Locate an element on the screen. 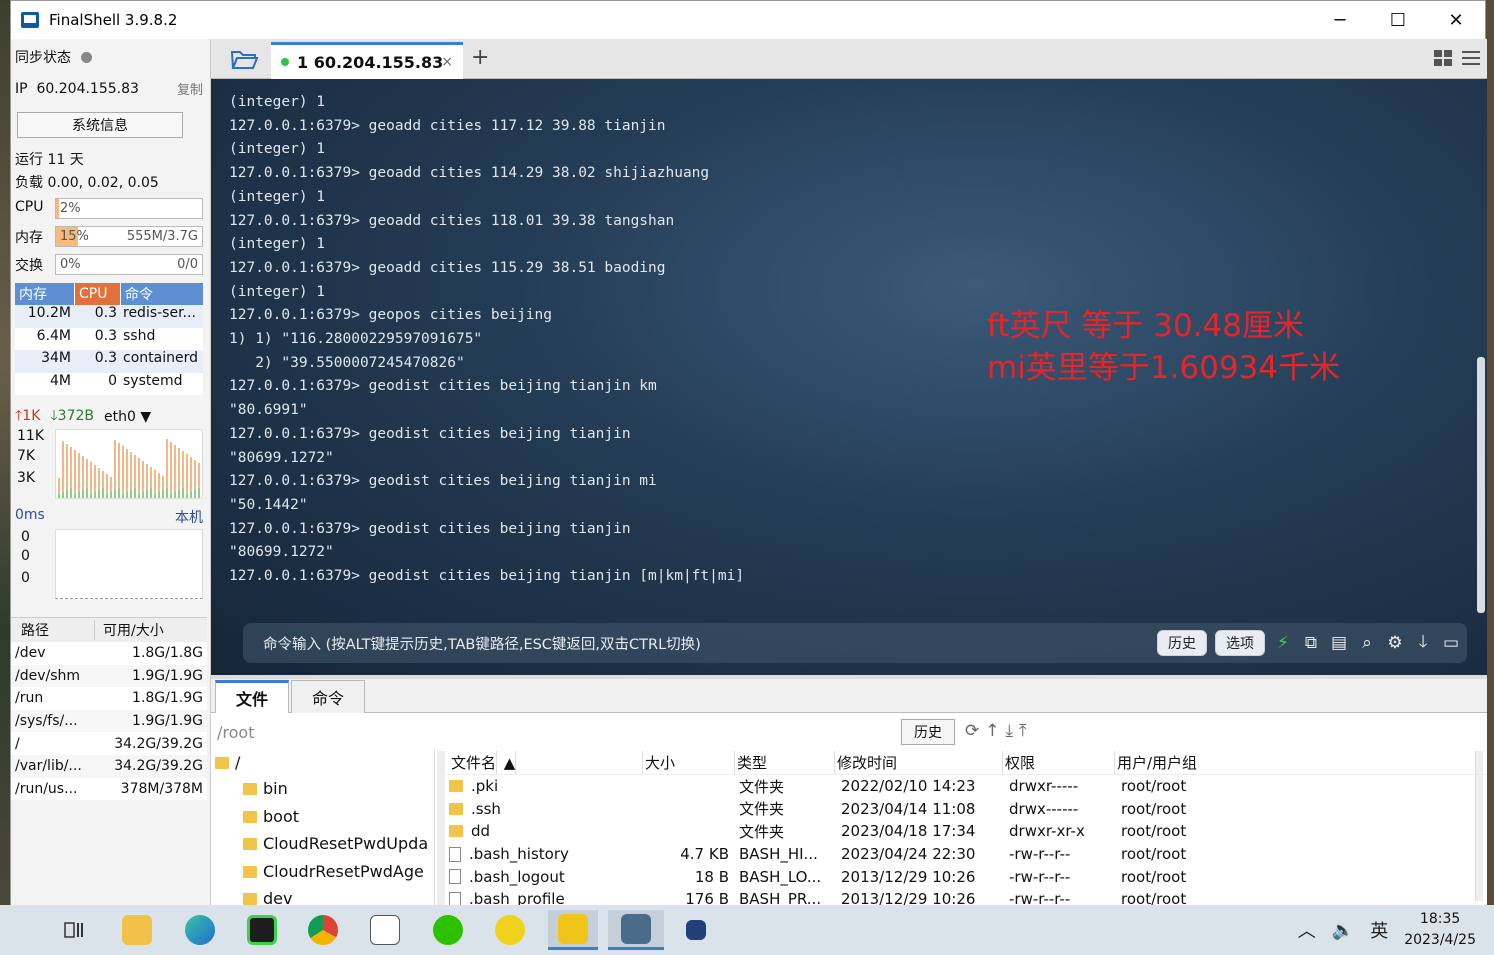 This screenshot has width=1494, height=955. refresh-icon: ⟳ is located at coordinates (972, 731).